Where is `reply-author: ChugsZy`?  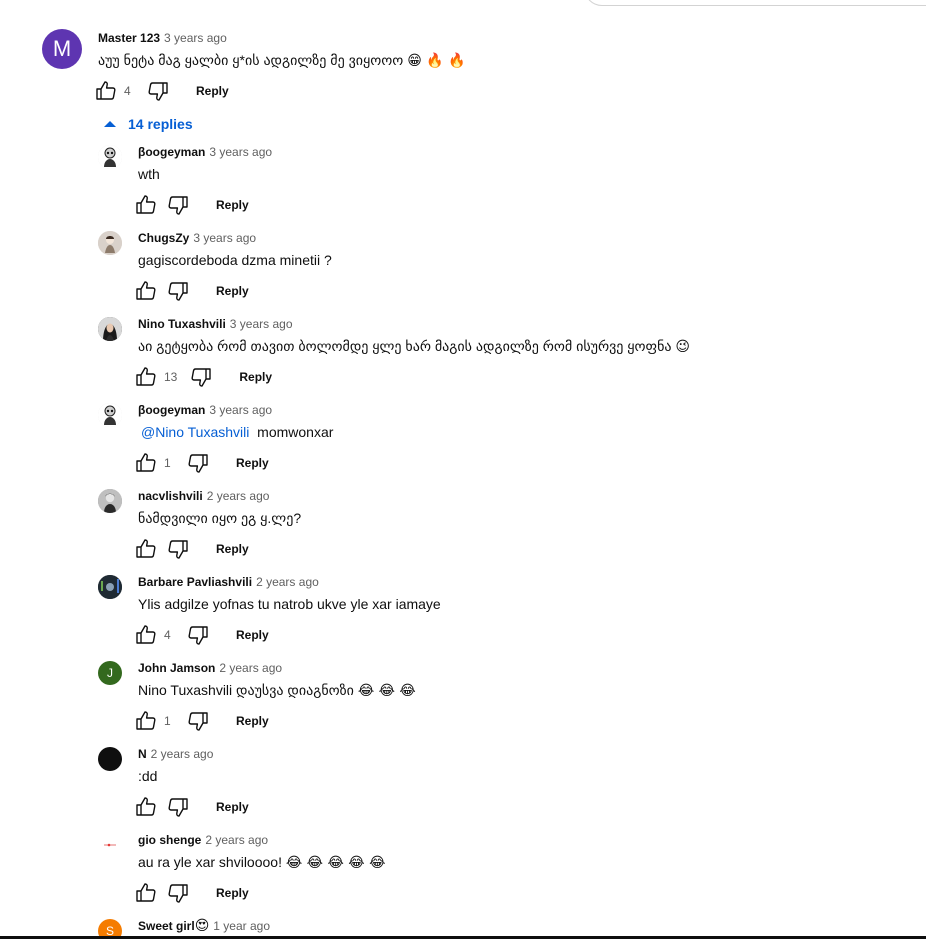
reply-author: ChugsZy is located at coordinates (163, 238).